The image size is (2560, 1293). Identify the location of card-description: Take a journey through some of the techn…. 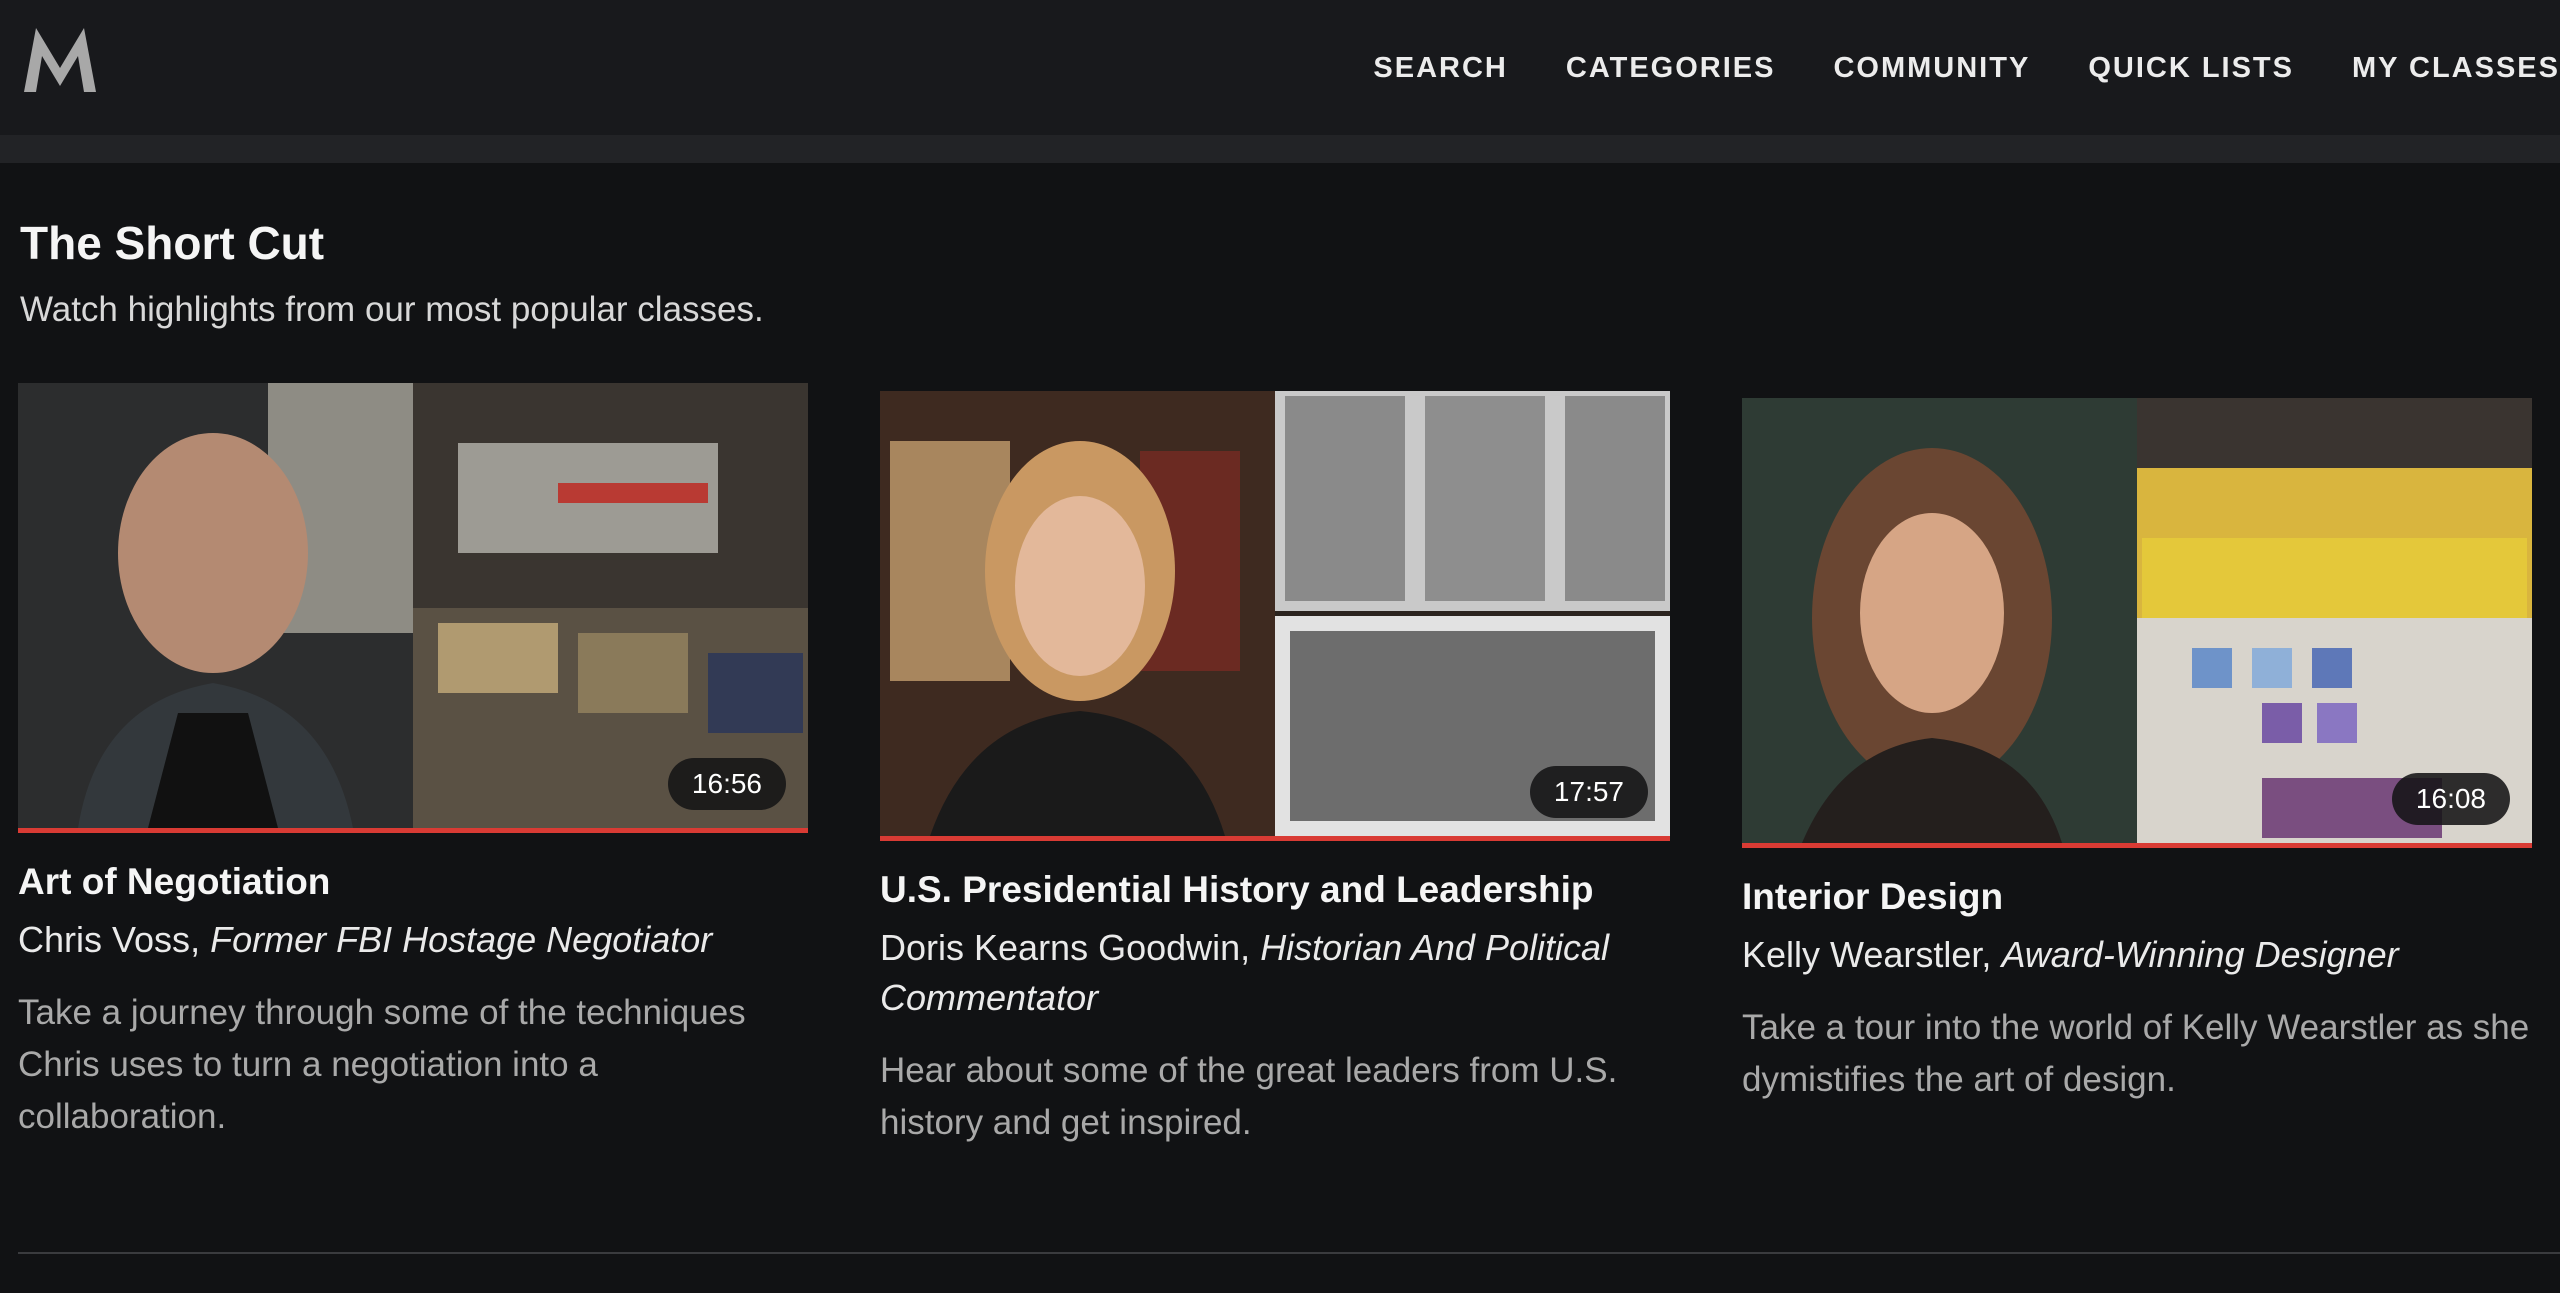
(382, 1064).